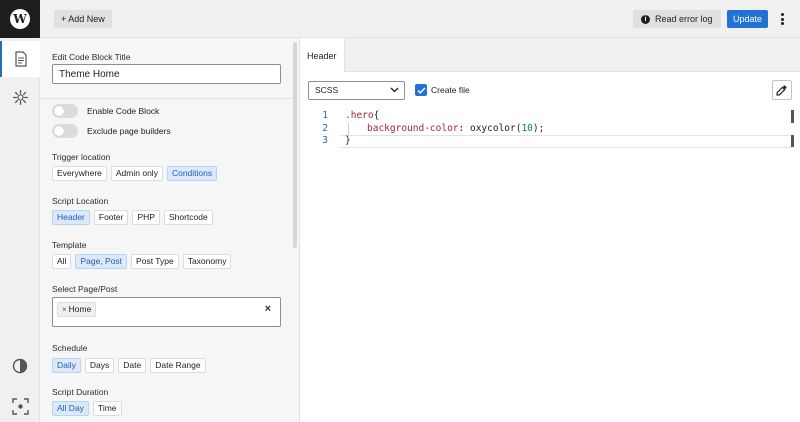  What do you see at coordinates (132, 365) in the screenshot?
I see `option-date: Date` at bounding box center [132, 365].